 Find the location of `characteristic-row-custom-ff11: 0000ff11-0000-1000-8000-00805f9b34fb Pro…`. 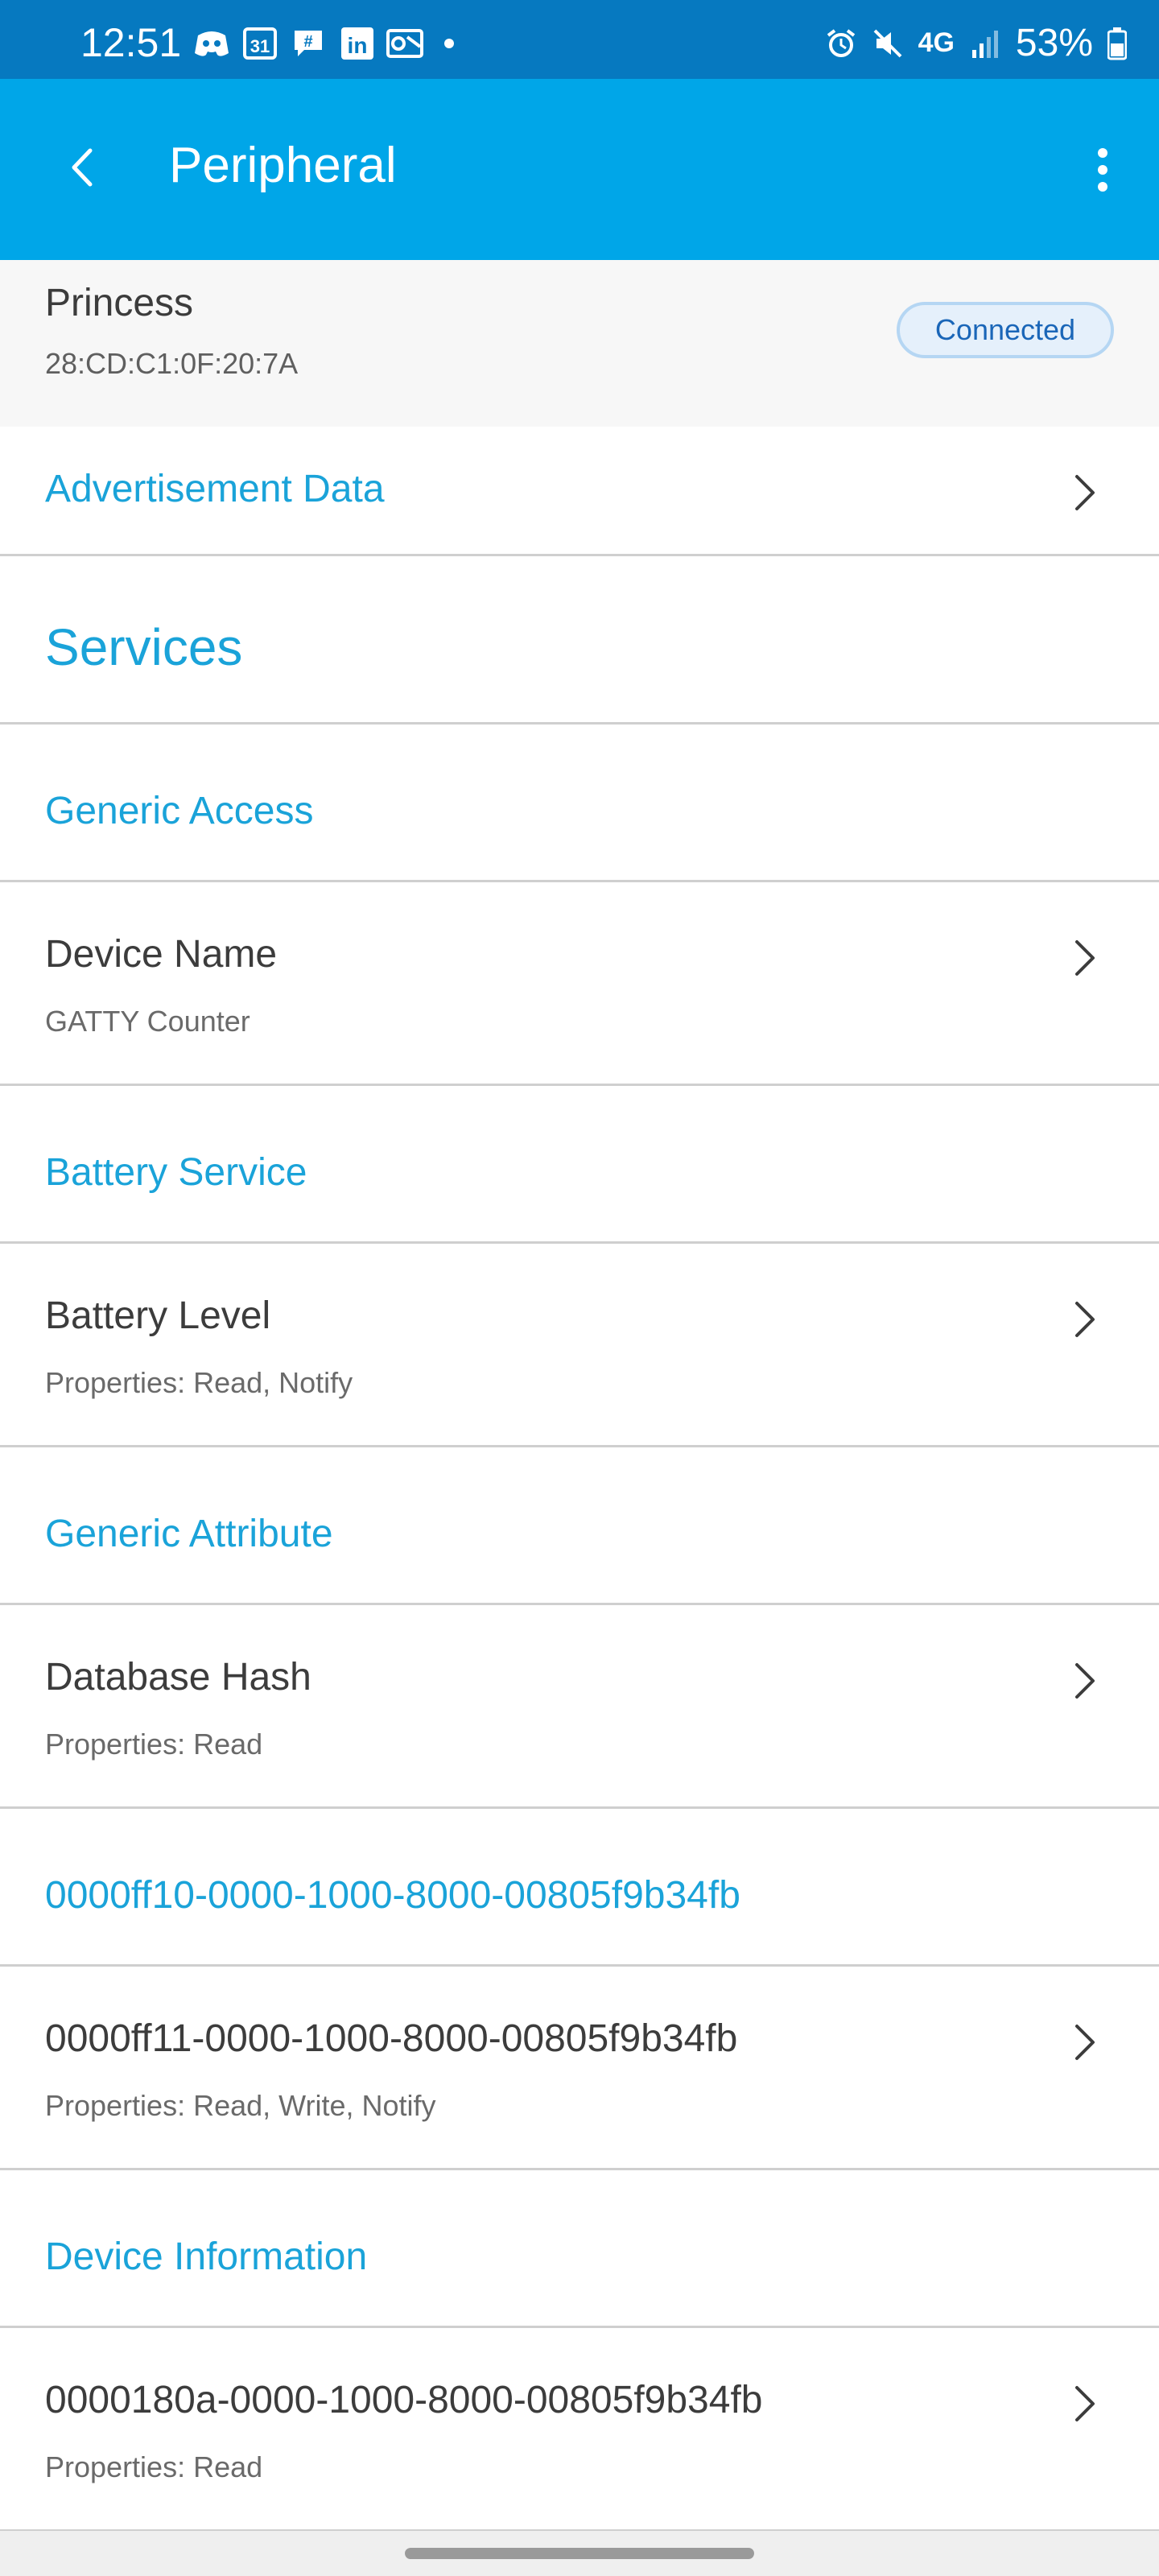

characteristic-row-custom-ff11: 0000ff11-0000-1000-8000-00805f9b34fb Pro… is located at coordinates (579, 2068).